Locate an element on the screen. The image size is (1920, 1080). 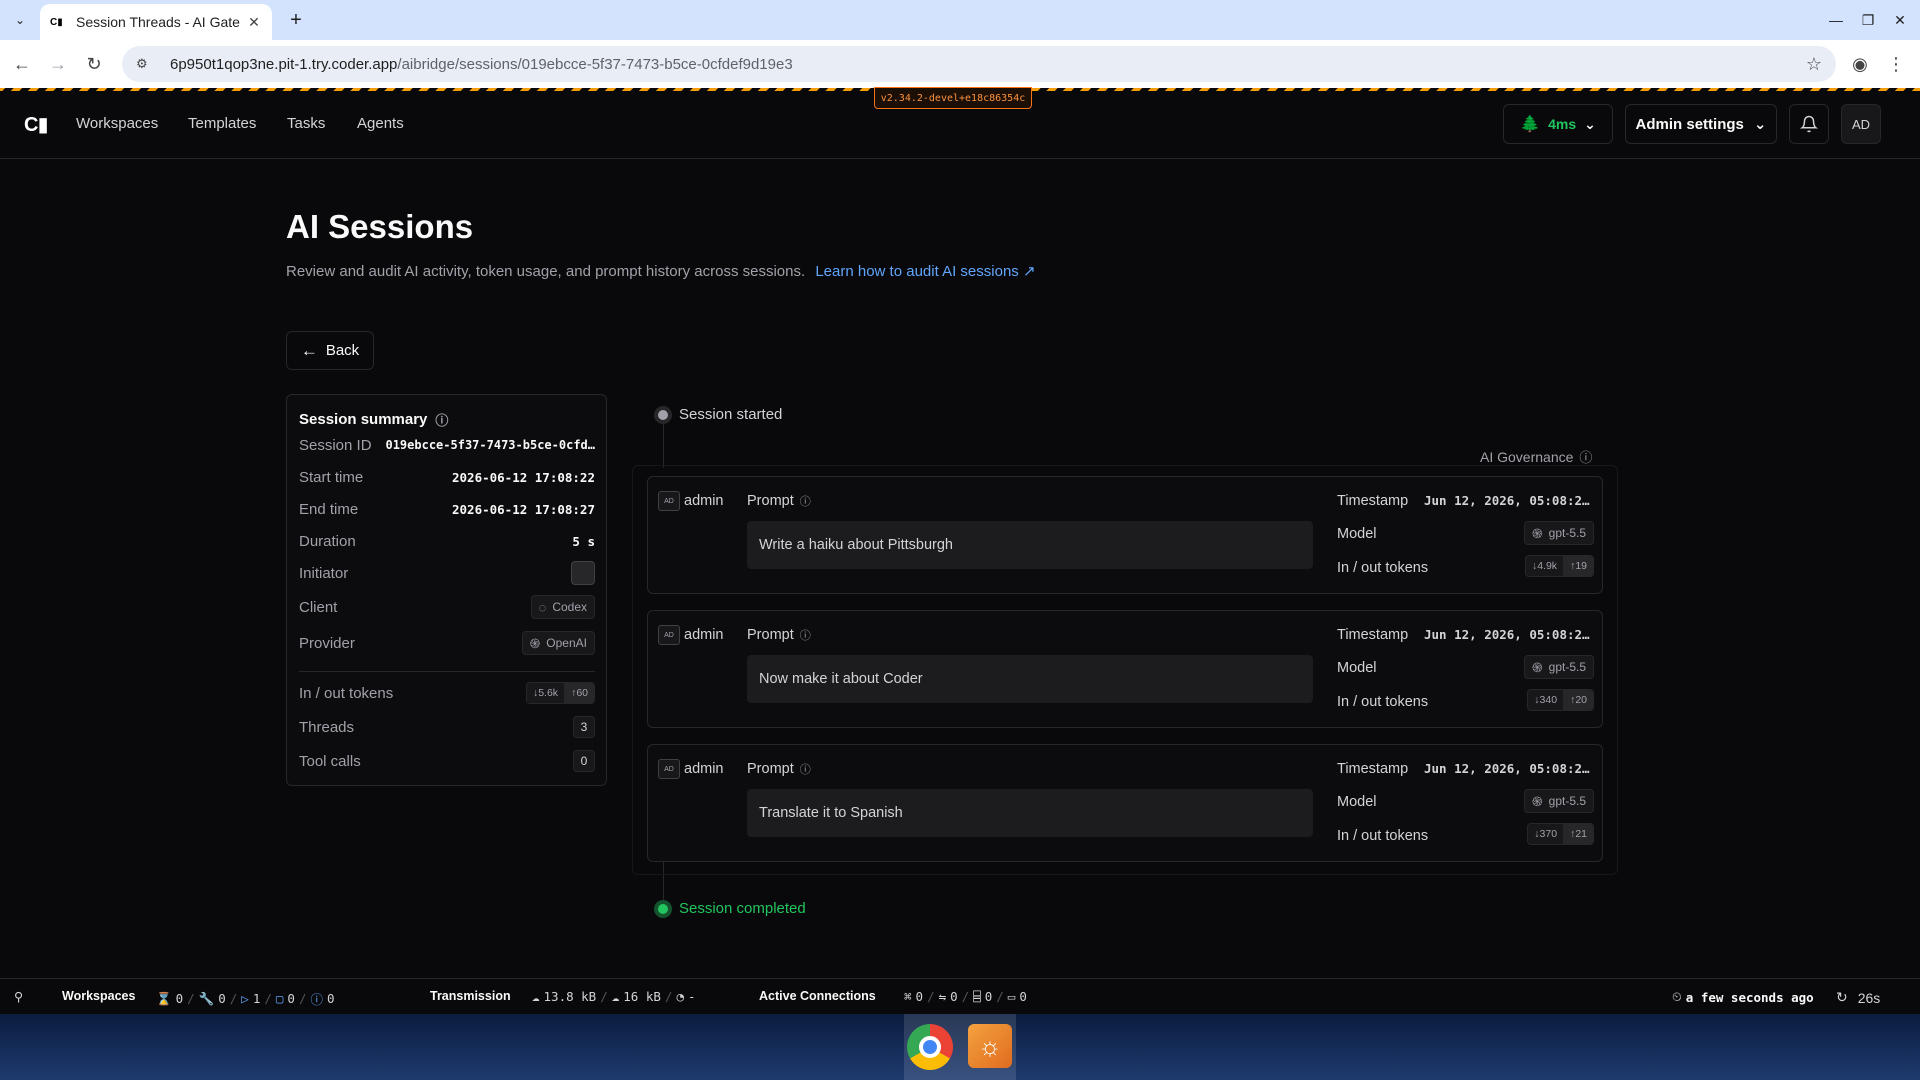
cloud-download-icon: ☁ is located at coordinates (536, 996).